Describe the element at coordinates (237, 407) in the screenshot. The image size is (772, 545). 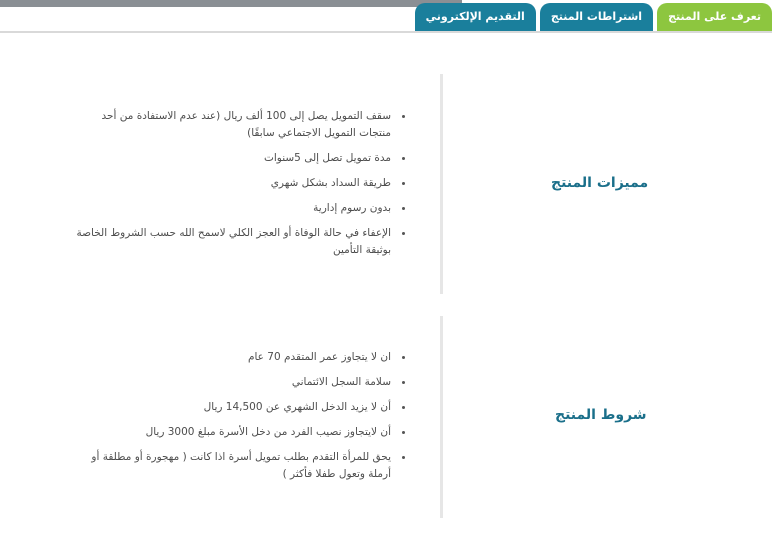
I see `list-item: أن لا يزيد الدخل الشهري عن 14,500 ريال` at that location.